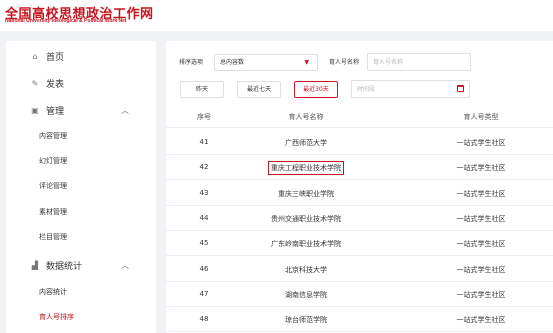 The width and height of the screenshot is (553, 333). Describe the element at coordinates (204, 268) in the screenshot. I see `row-number: 46` at that location.